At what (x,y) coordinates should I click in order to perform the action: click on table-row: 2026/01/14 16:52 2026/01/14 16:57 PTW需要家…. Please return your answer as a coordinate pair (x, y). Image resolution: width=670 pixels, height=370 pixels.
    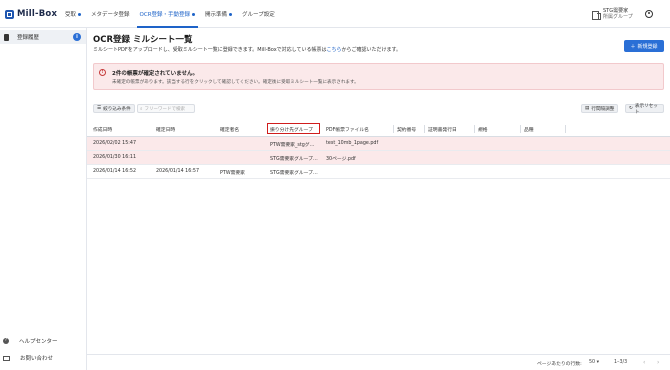
    Looking at the image, I should click on (378, 172).